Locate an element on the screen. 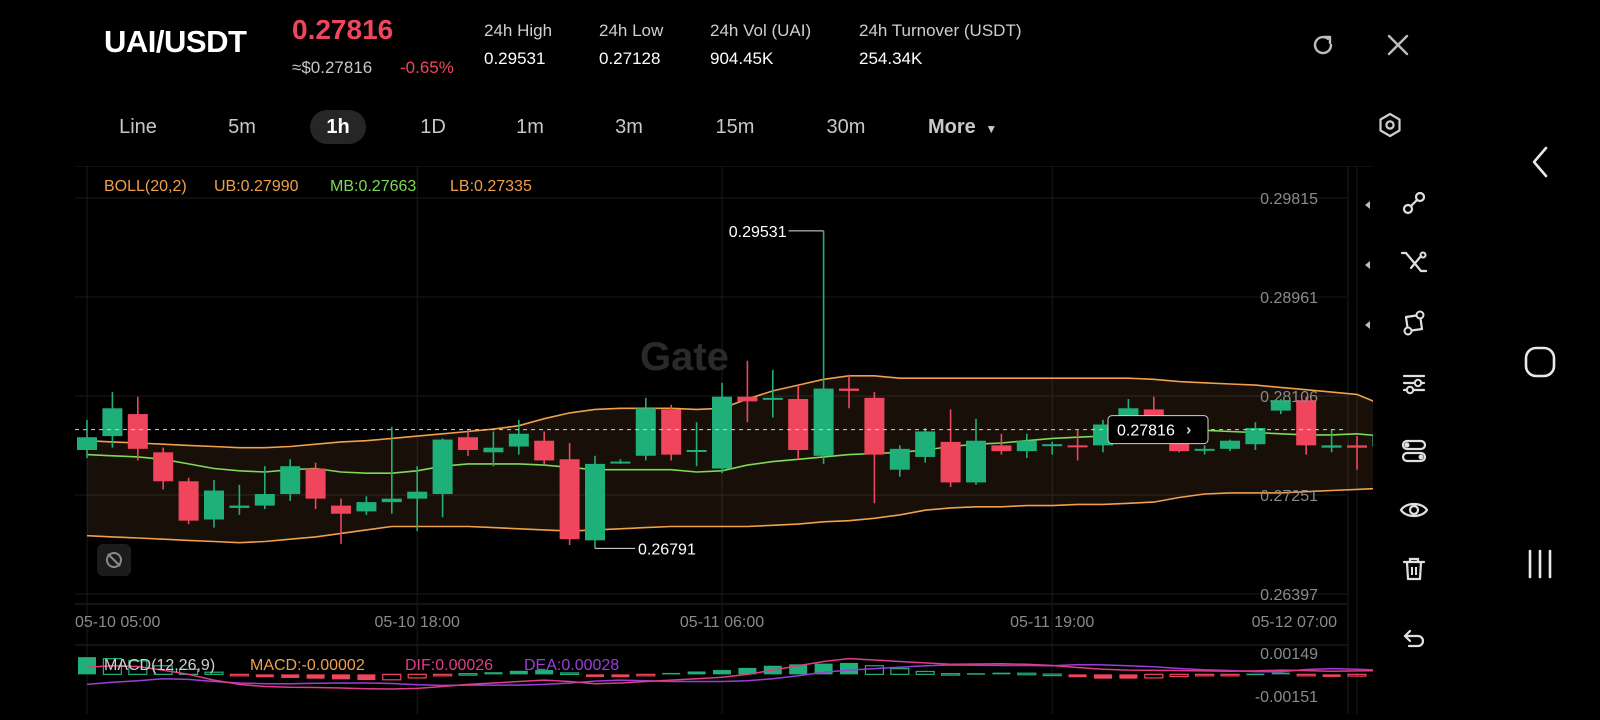  caret-down-icon: ▼ is located at coordinates (991, 129).